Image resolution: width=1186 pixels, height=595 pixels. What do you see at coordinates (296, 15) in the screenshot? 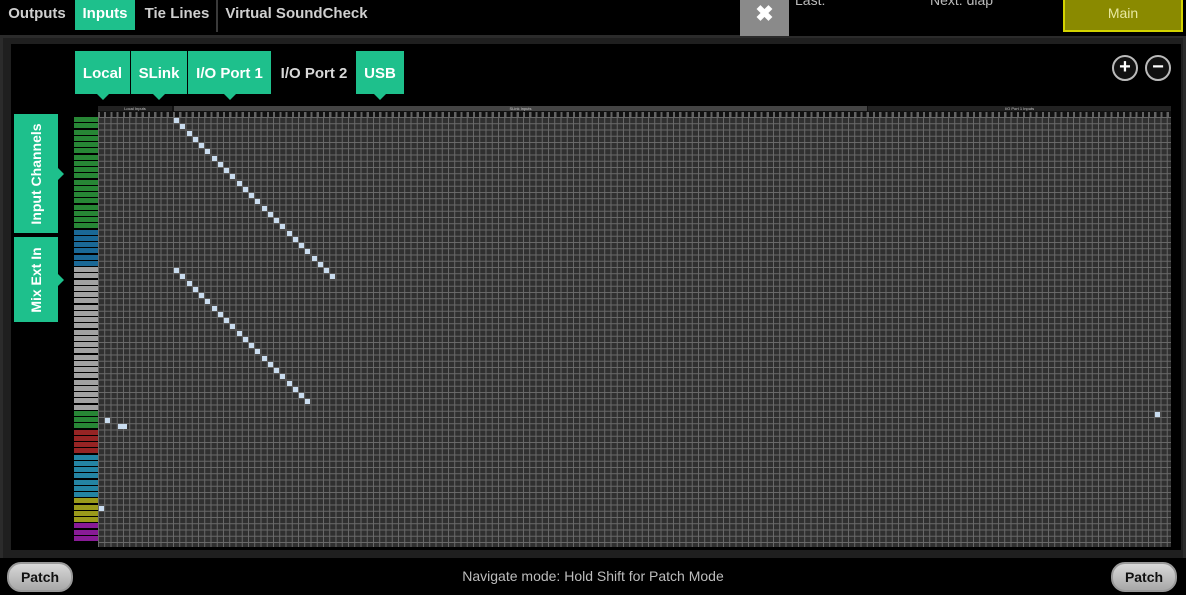
I see `tab-virtual-soundcheck: Virtual SoundCheck` at bounding box center [296, 15].